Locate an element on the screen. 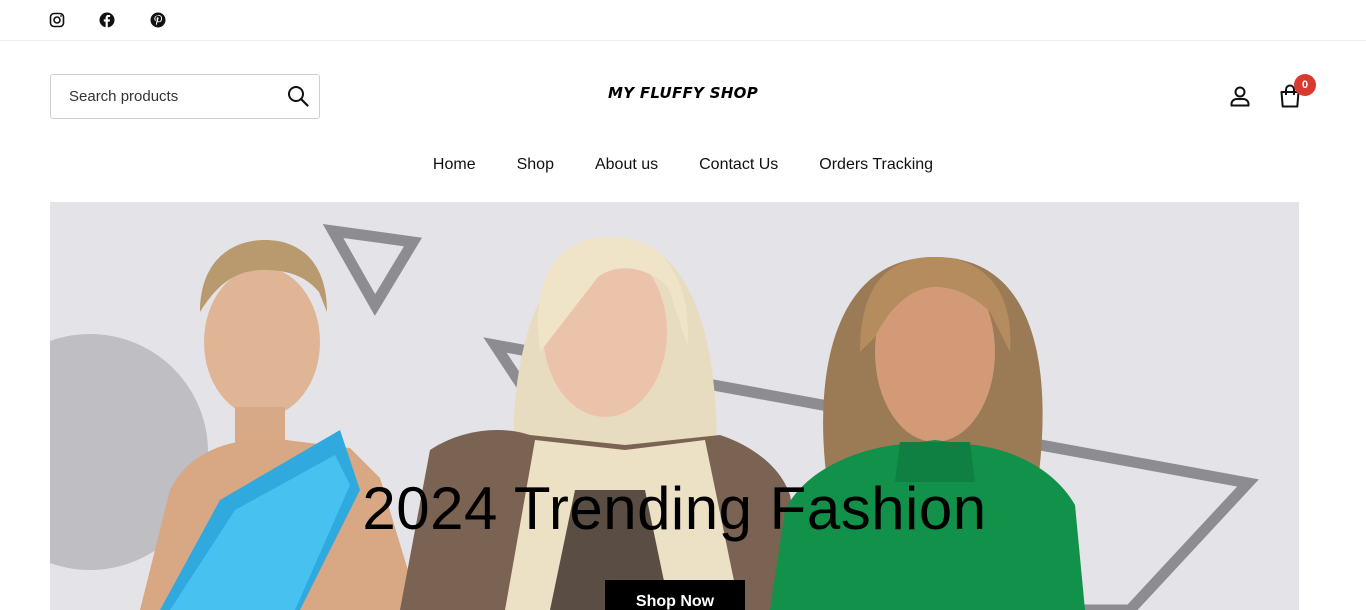  facebook-icon is located at coordinates (107, 20).